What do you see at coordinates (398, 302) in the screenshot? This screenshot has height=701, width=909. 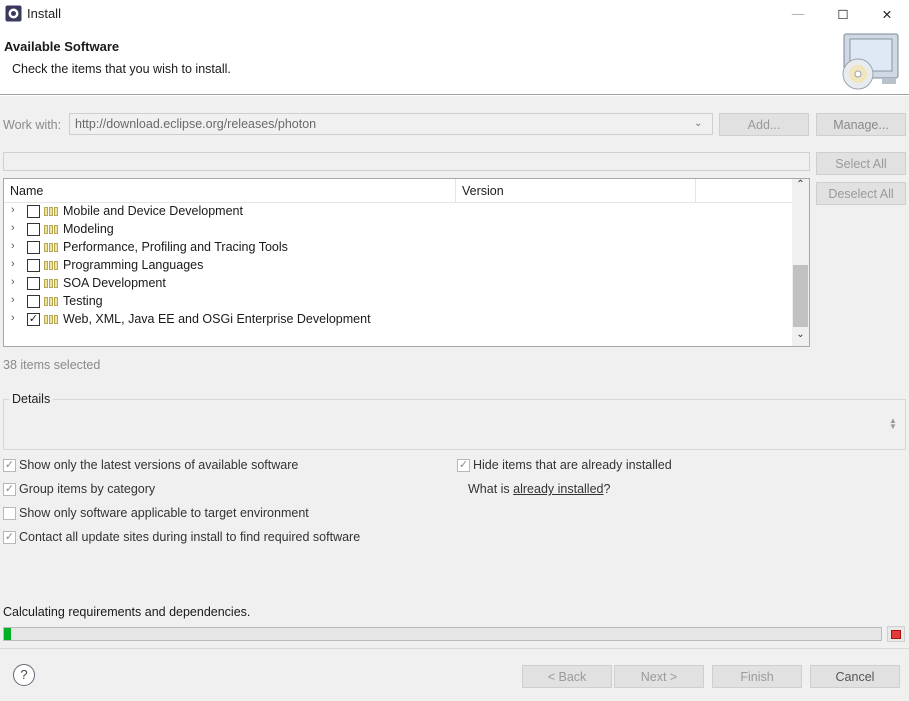 I see `tree-row: › Testing` at bounding box center [398, 302].